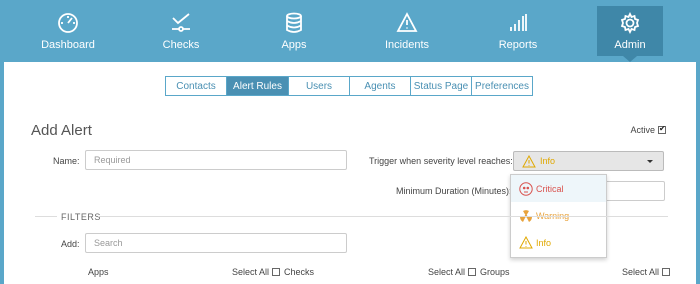 The height and width of the screenshot is (284, 700). What do you see at coordinates (216, 160) in the screenshot?
I see `name-input: Required` at bounding box center [216, 160].